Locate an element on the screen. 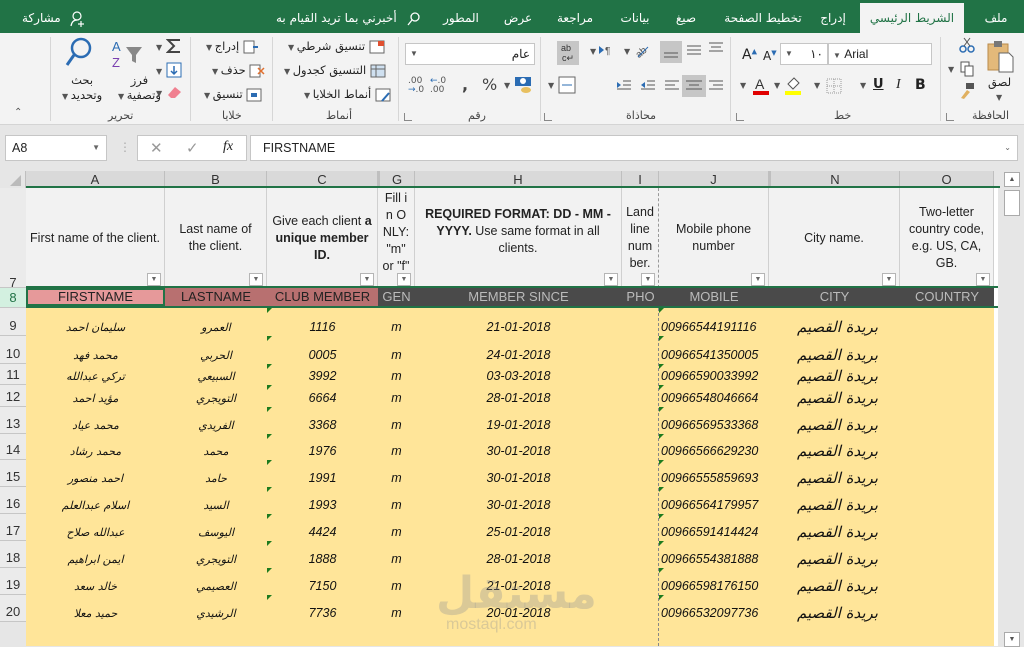 Image resolution: width=1024 pixels, height=647 pixels. row-header-11: 11 is located at coordinates (13, 374).